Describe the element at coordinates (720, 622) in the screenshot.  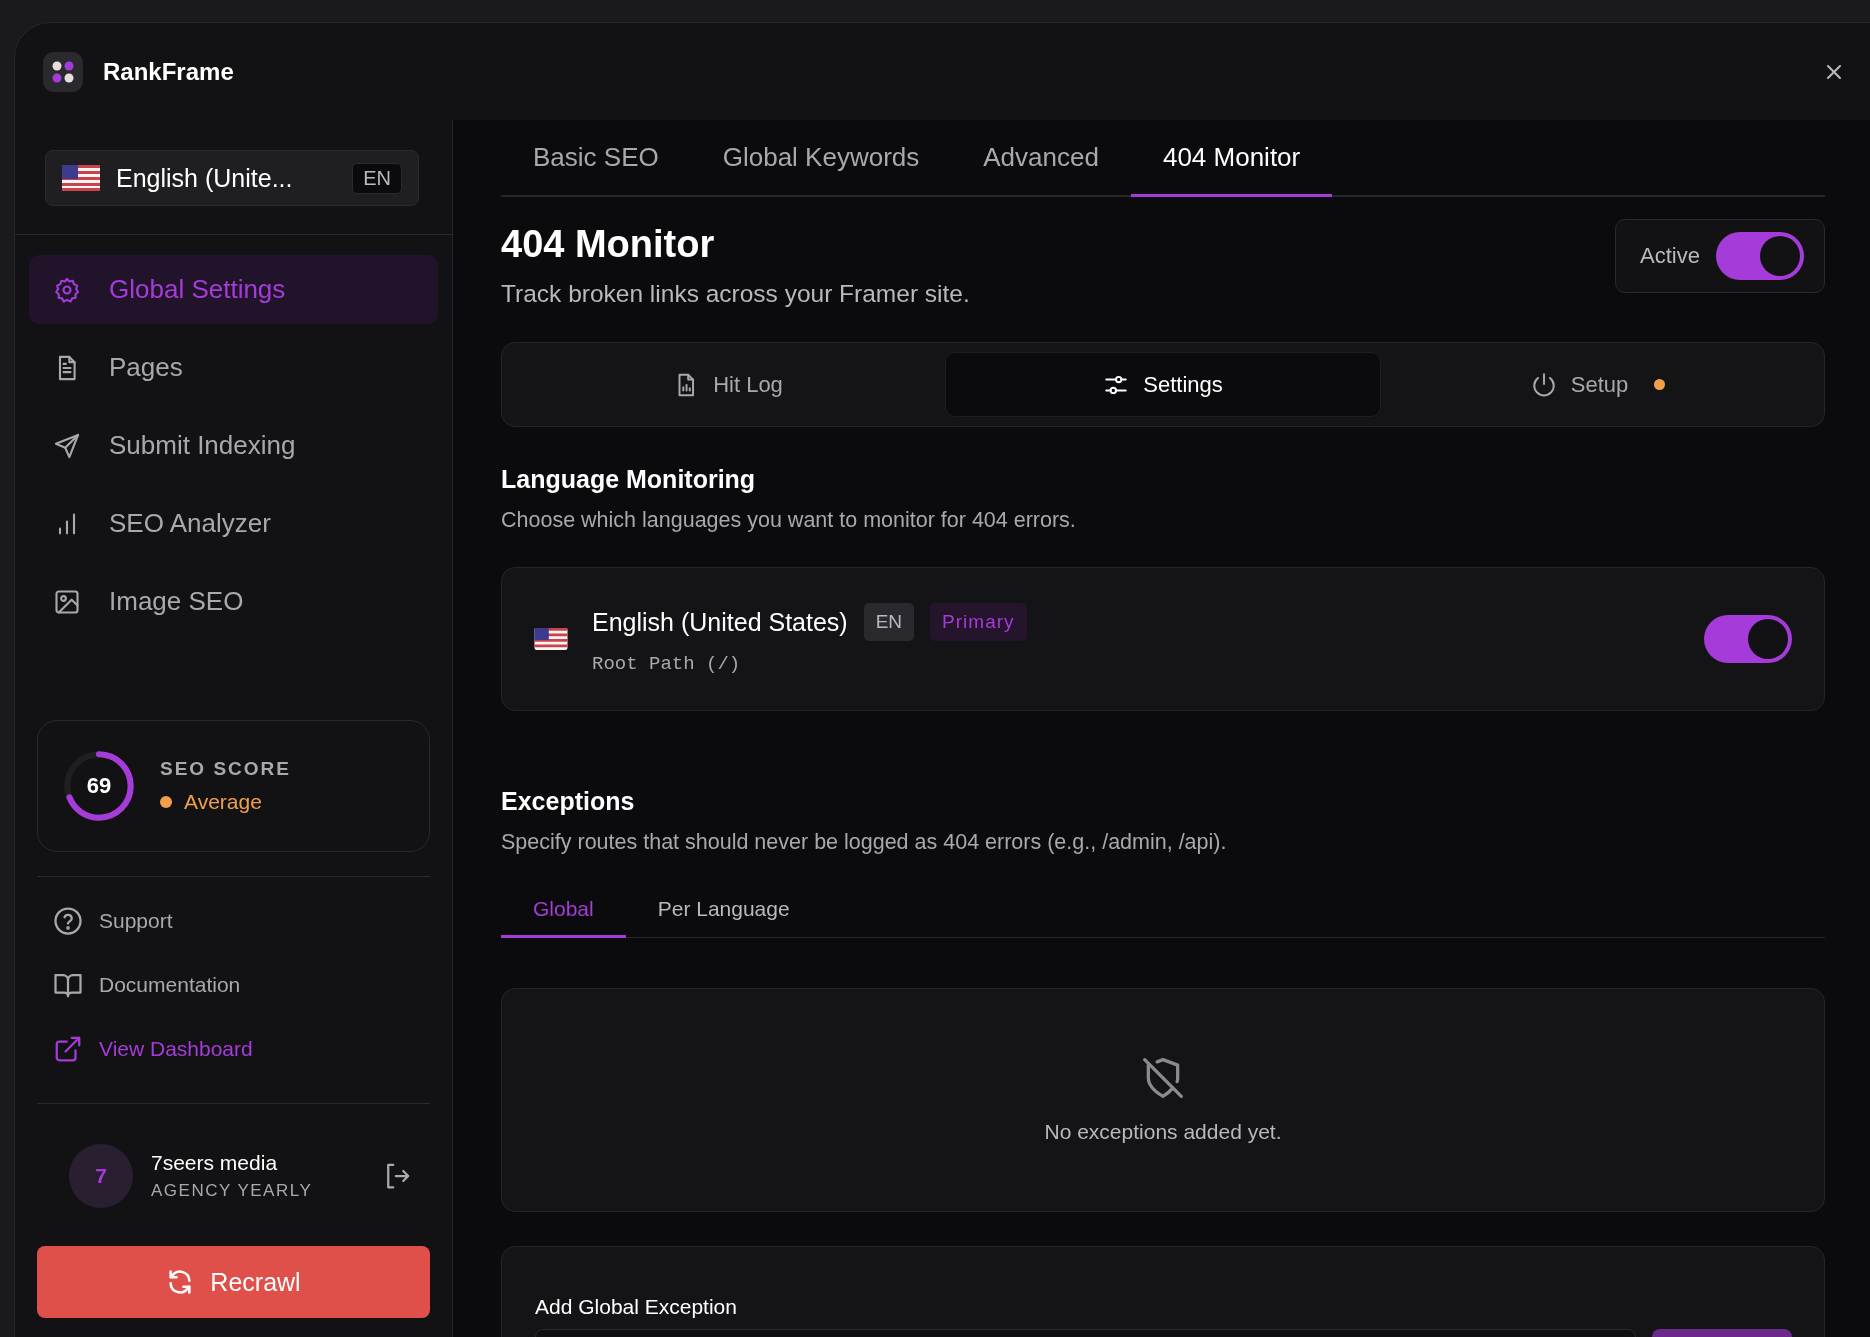
I see `language-name: English (United States)` at that location.